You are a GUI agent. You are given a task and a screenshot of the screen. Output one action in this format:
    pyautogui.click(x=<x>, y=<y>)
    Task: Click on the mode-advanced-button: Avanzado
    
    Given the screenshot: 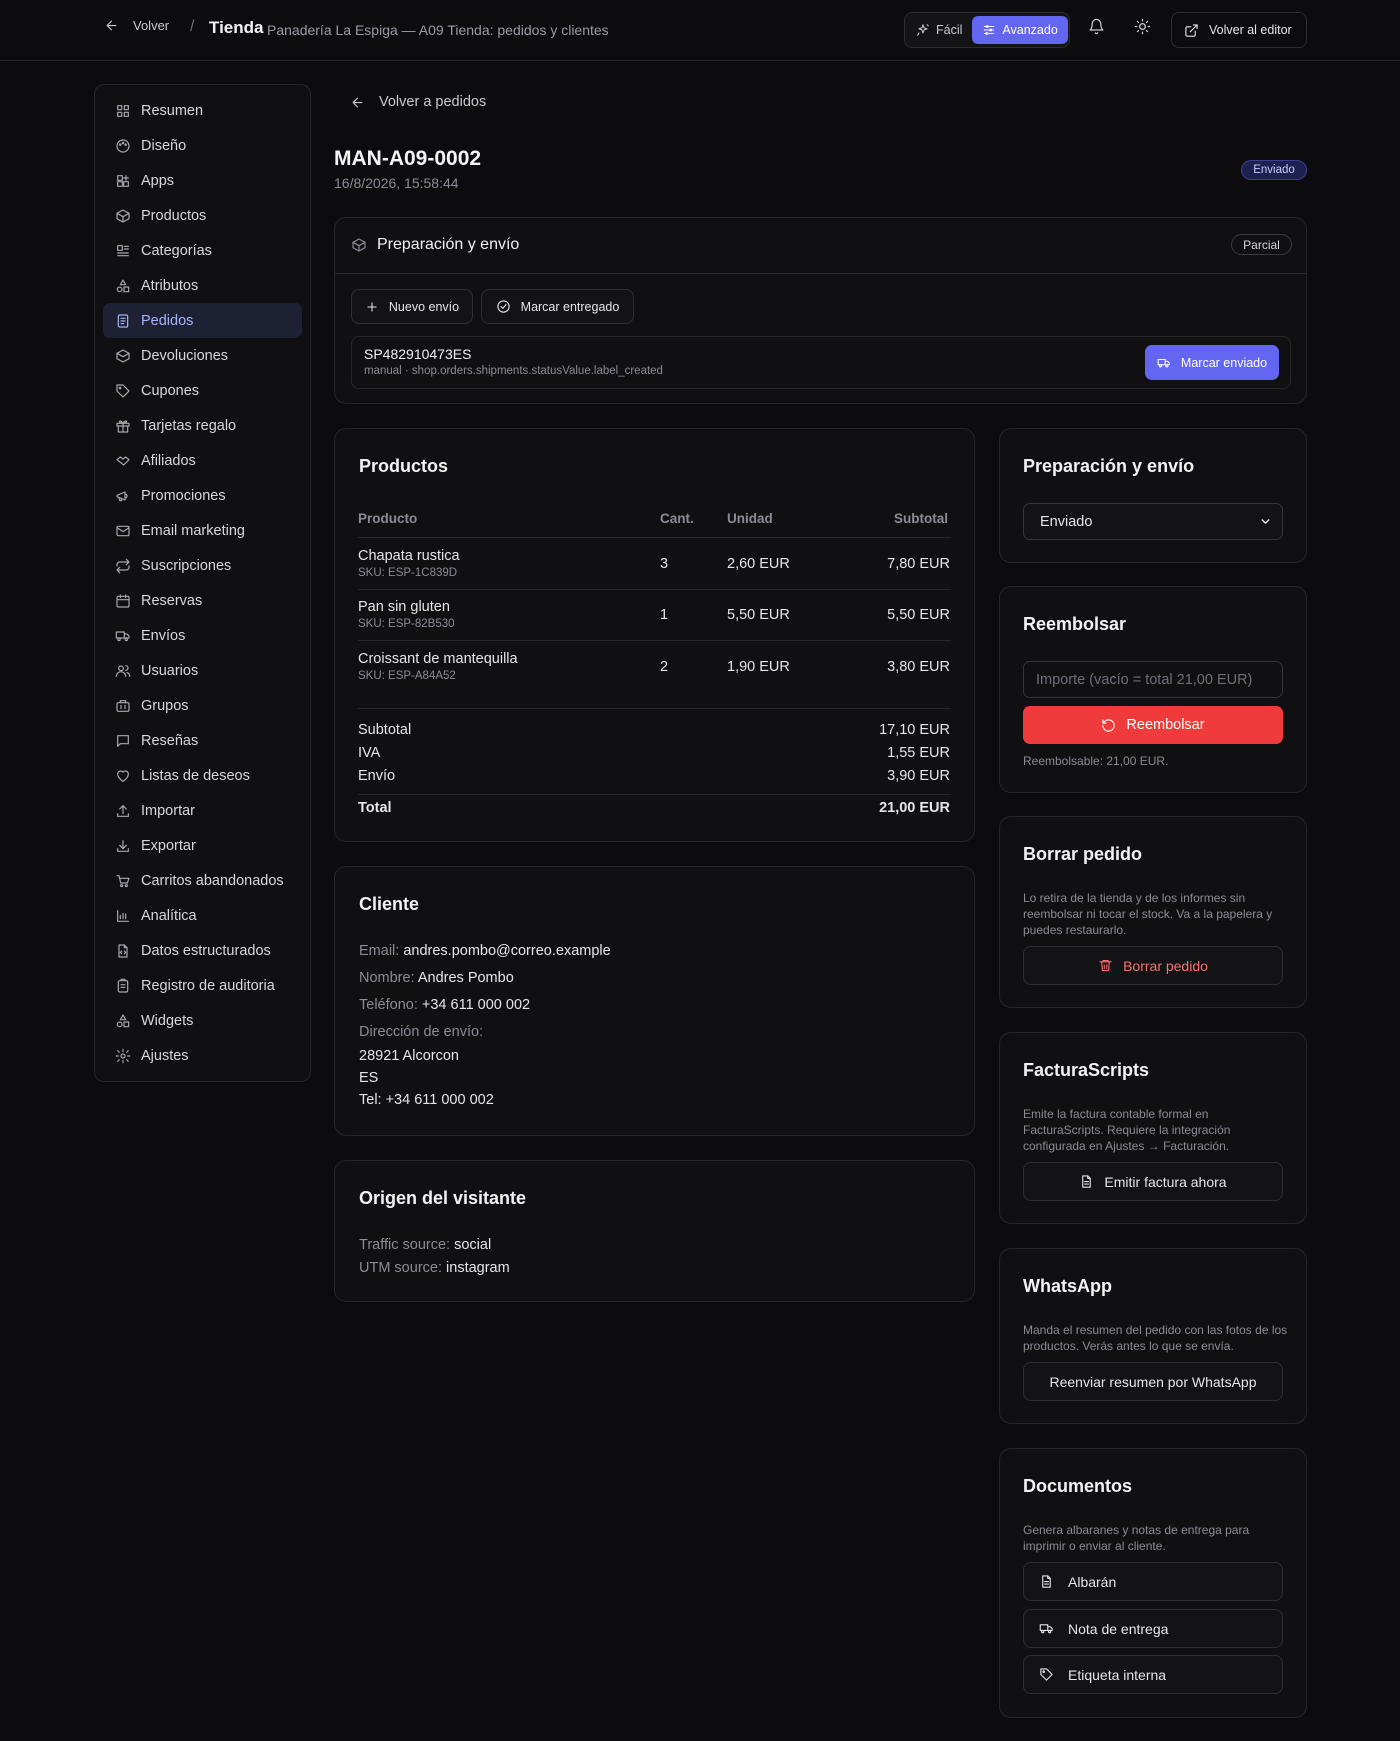 What is the action you would take?
    pyautogui.click(x=1020, y=30)
    